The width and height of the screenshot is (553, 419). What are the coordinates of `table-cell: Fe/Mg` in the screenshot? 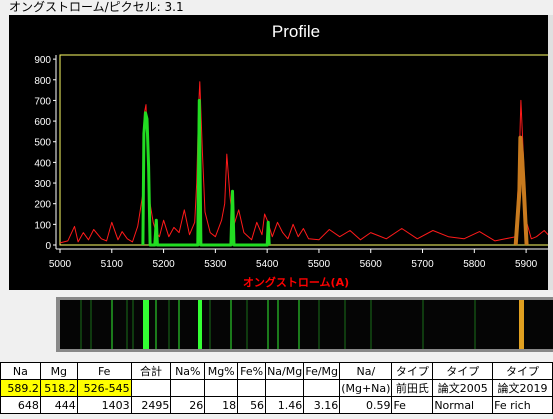 It's located at (322, 371).